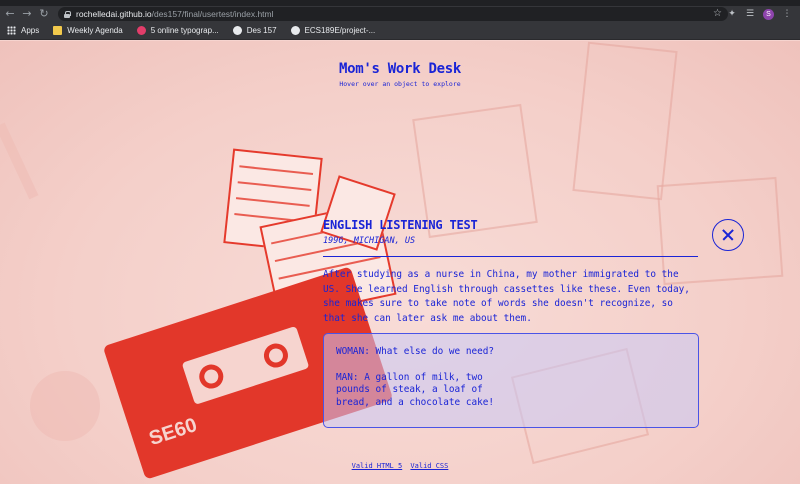  Describe the element at coordinates (377, 466) in the screenshot. I see `valid-html-link: Valid HTML 5` at that location.